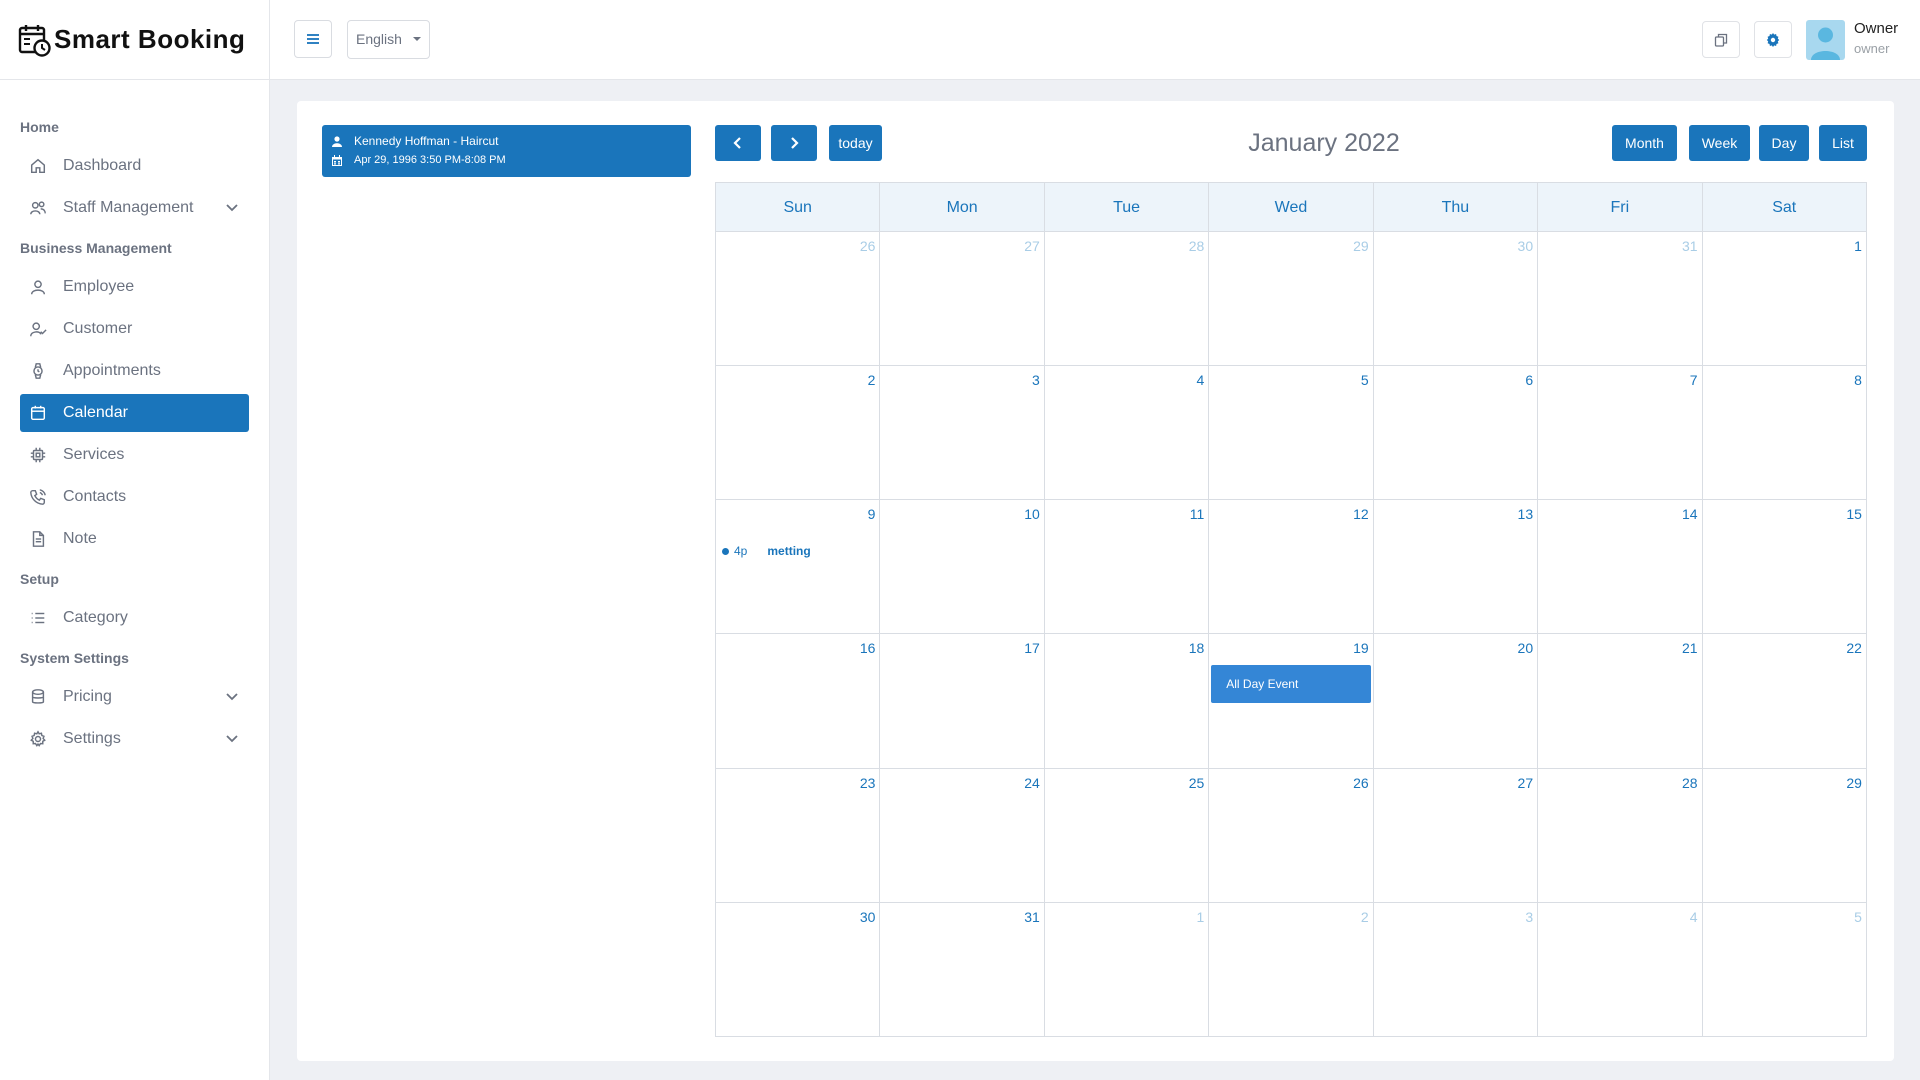 This screenshot has height=1080, width=1920. What do you see at coordinates (1784, 143) in the screenshot?
I see `view-day-button: Day` at bounding box center [1784, 143].